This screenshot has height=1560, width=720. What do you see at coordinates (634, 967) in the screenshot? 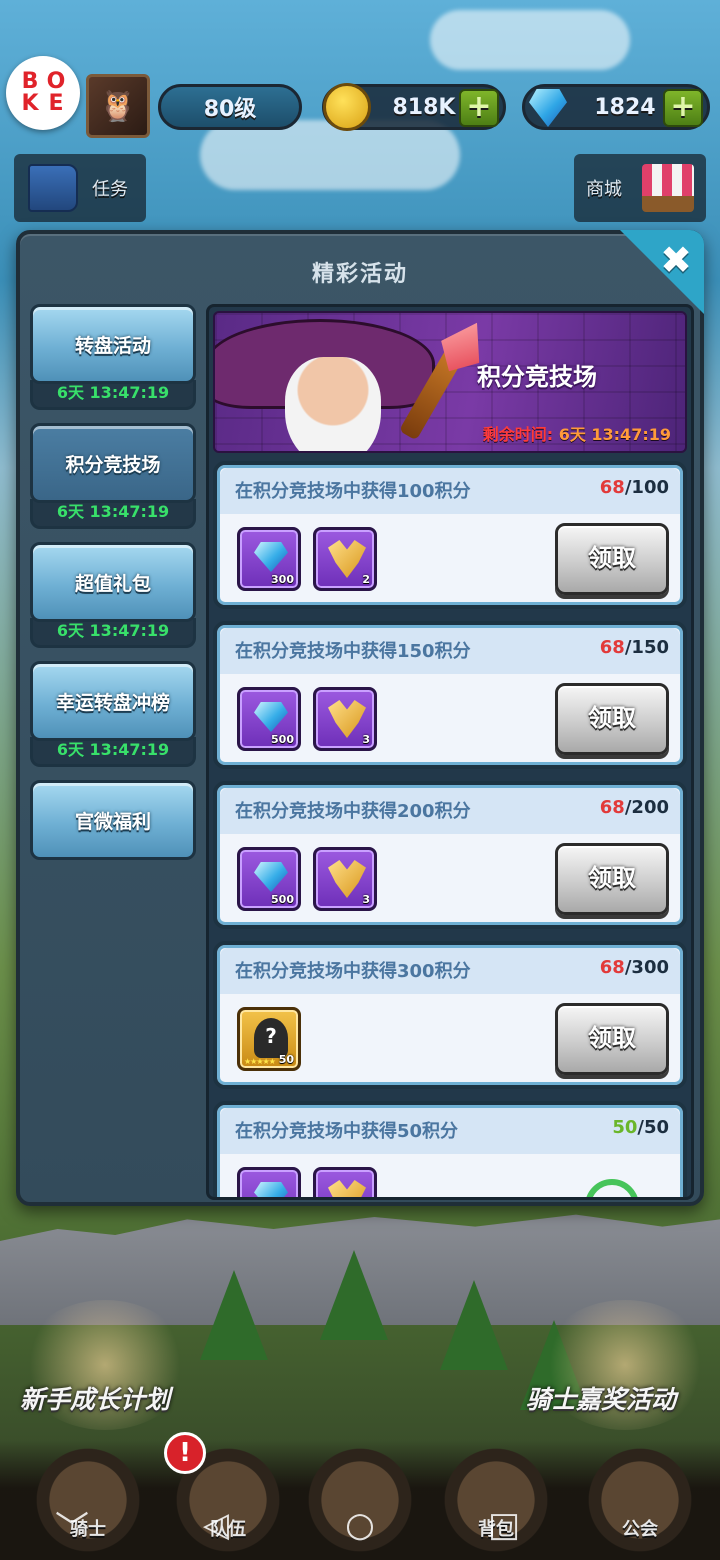
I see `quest-progress: 68/300` at bounding box center [634, 967].